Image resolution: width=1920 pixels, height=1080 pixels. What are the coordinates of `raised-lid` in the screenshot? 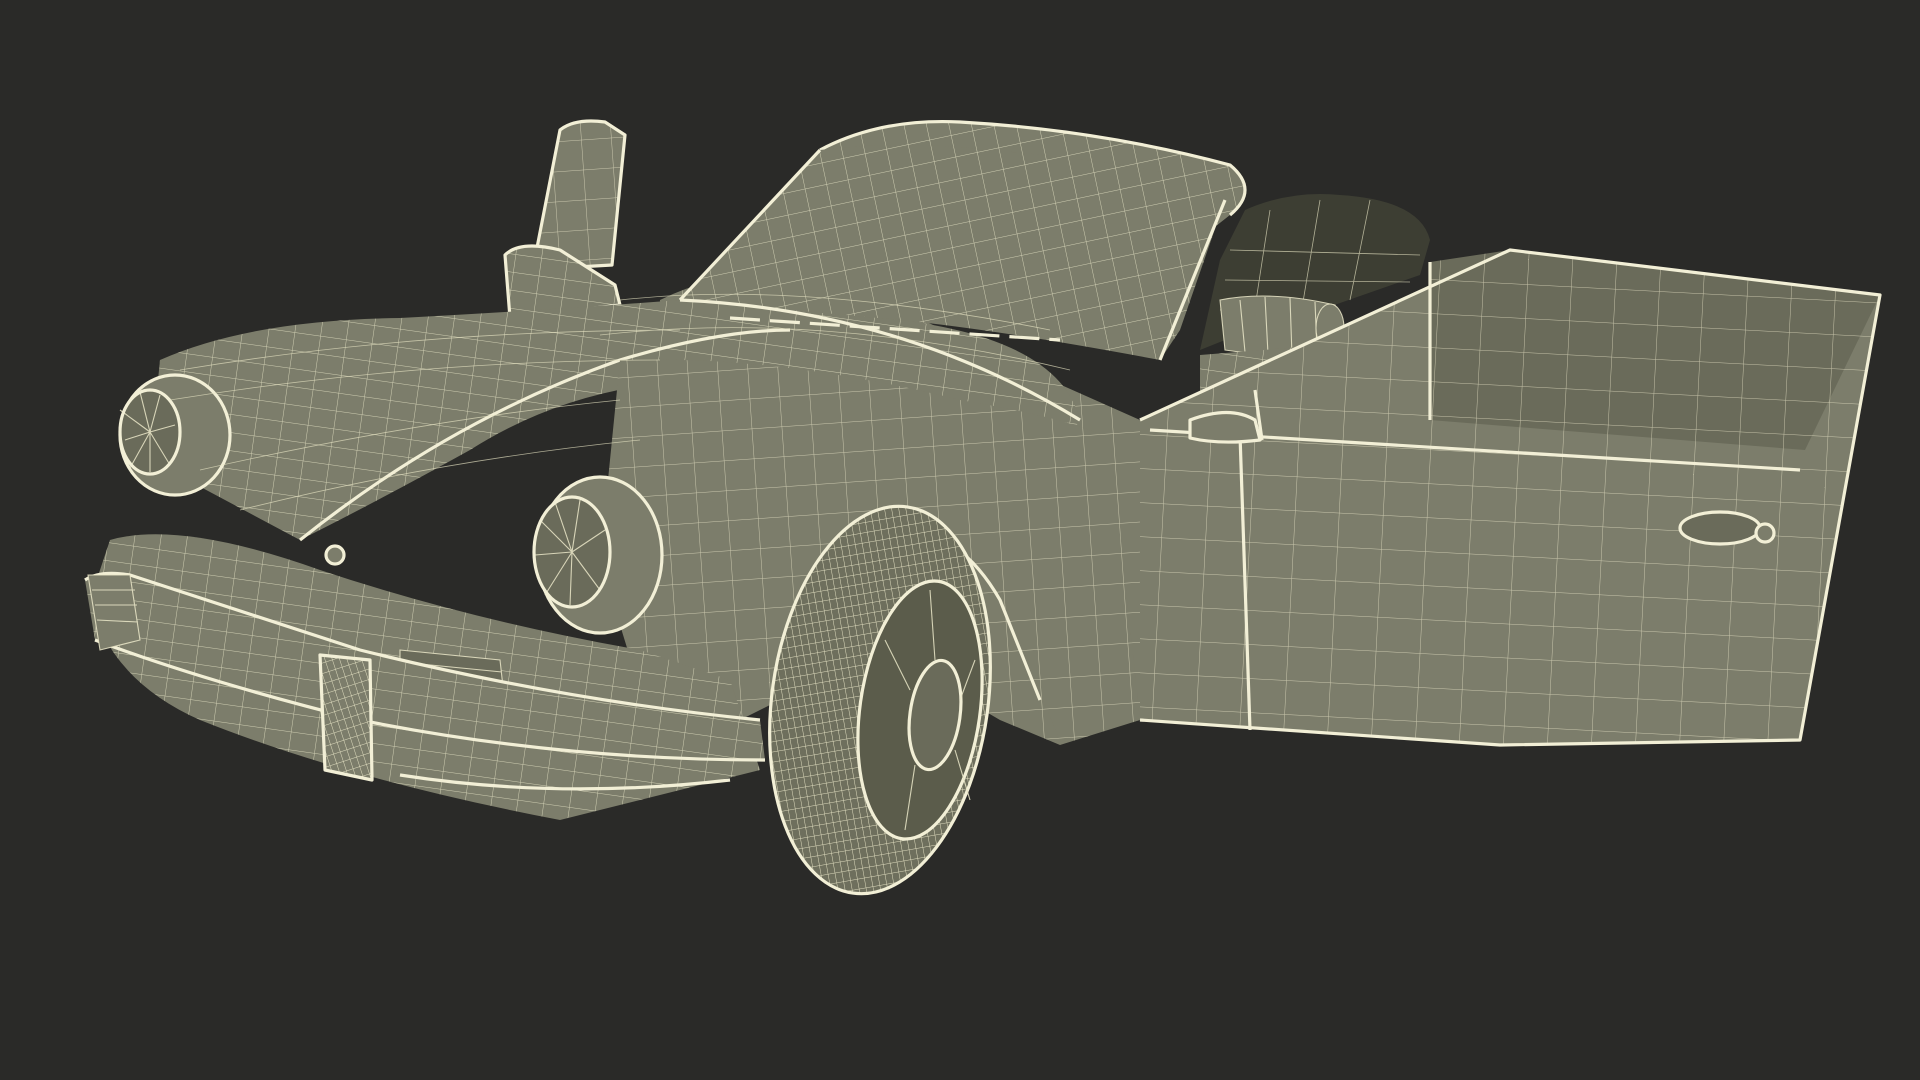 It's located at (565, 219).